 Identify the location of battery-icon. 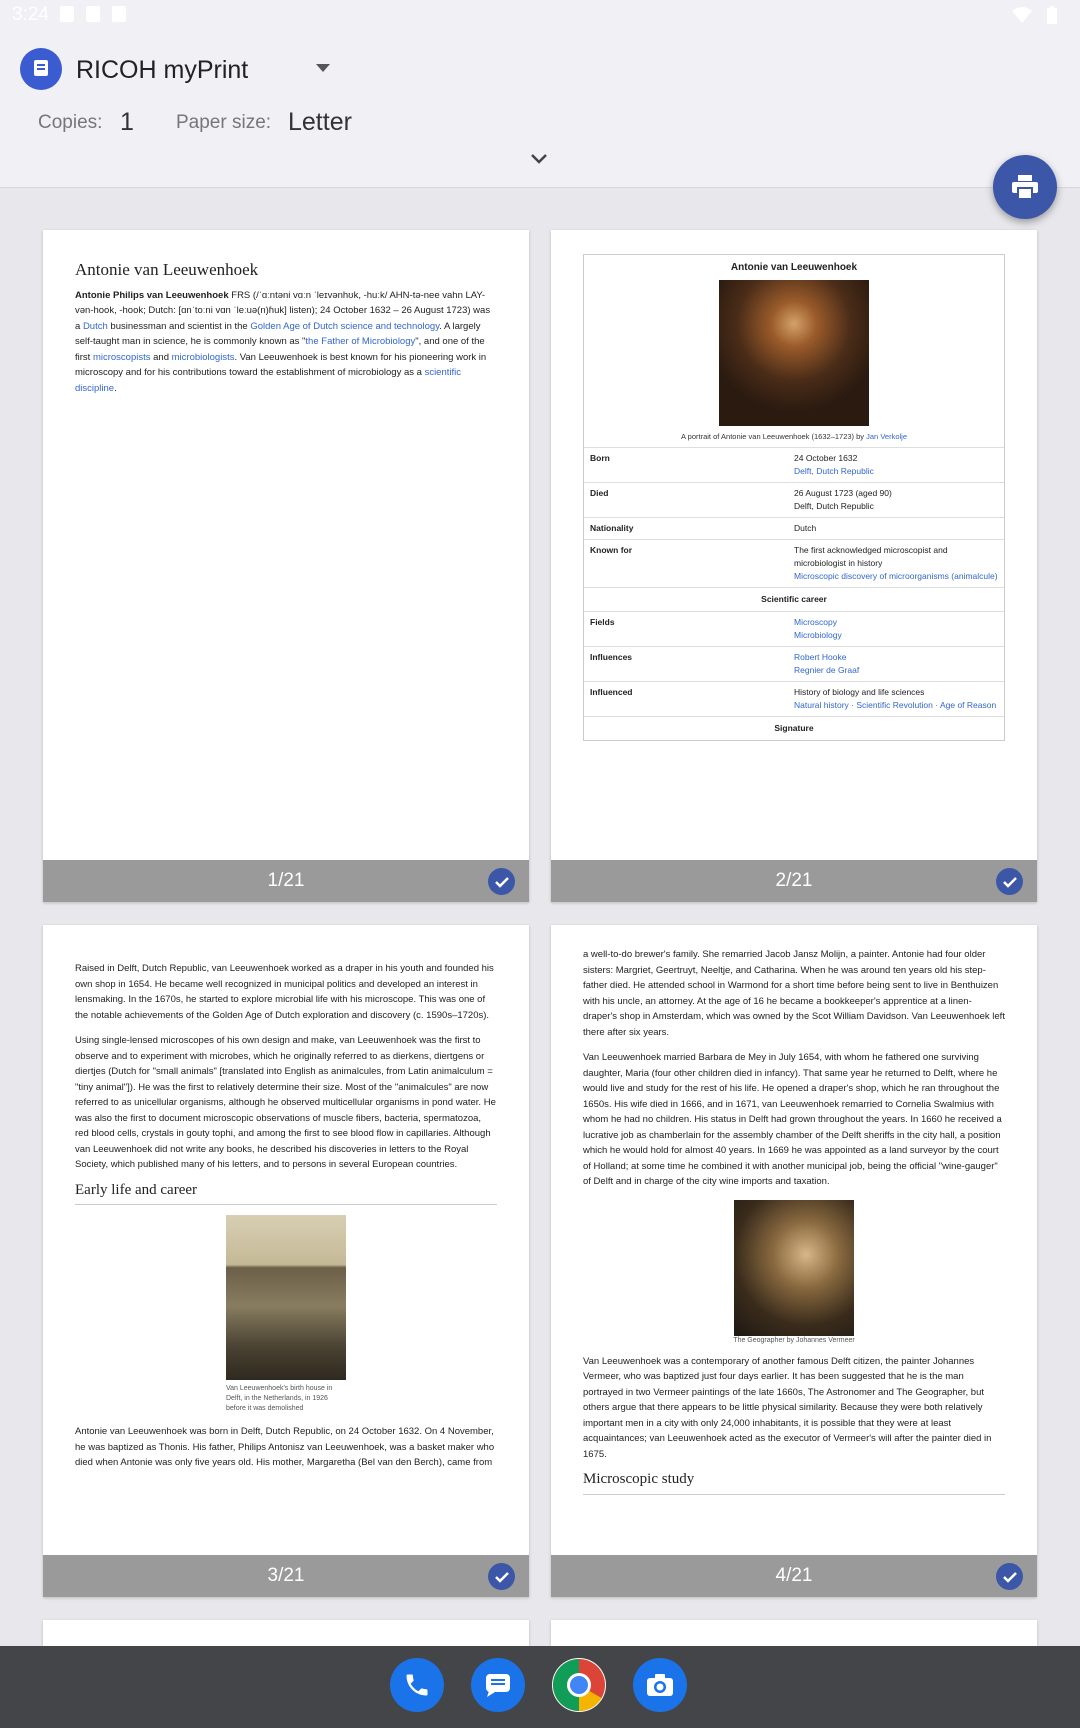
(1052, 15).